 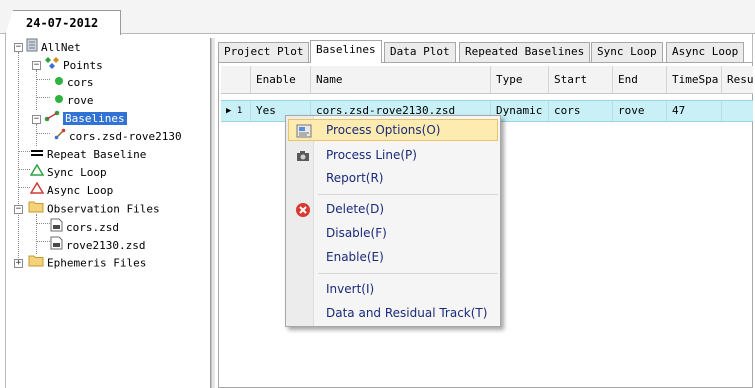 What do you see at coordinates (520, 80) in the screenshot?
I see `column-header: Type` at bounding box center [520, 80].